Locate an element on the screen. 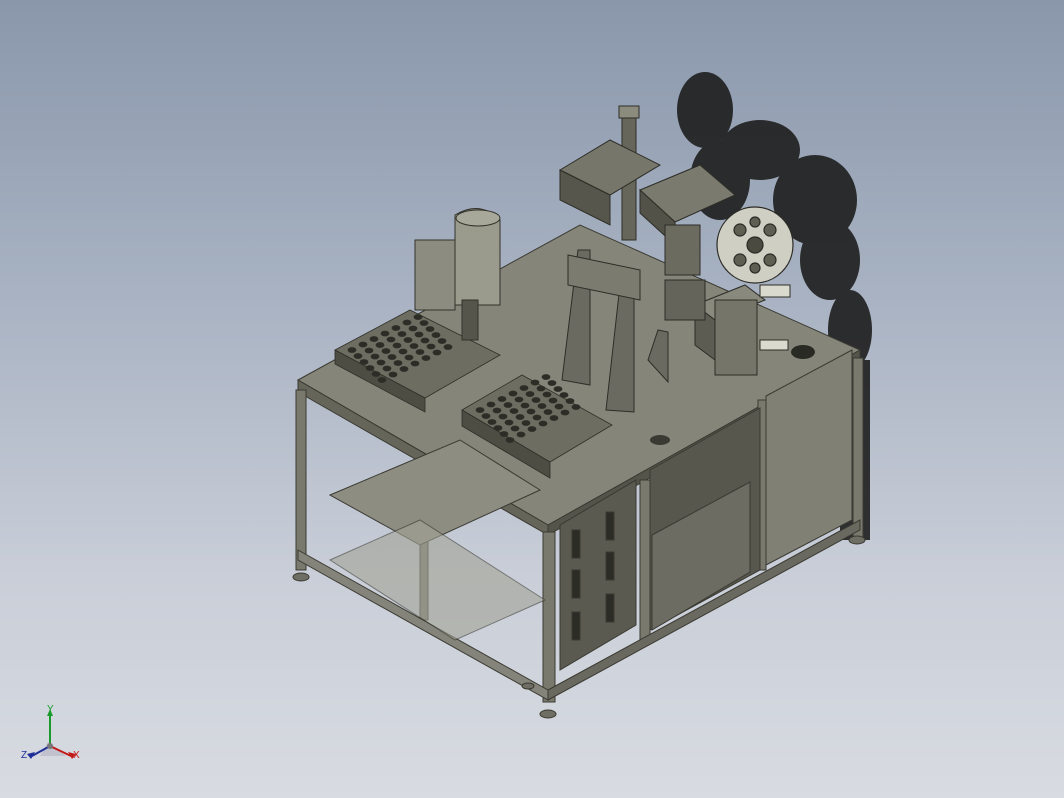  frame-post-right is located at coordinates (858, 448).